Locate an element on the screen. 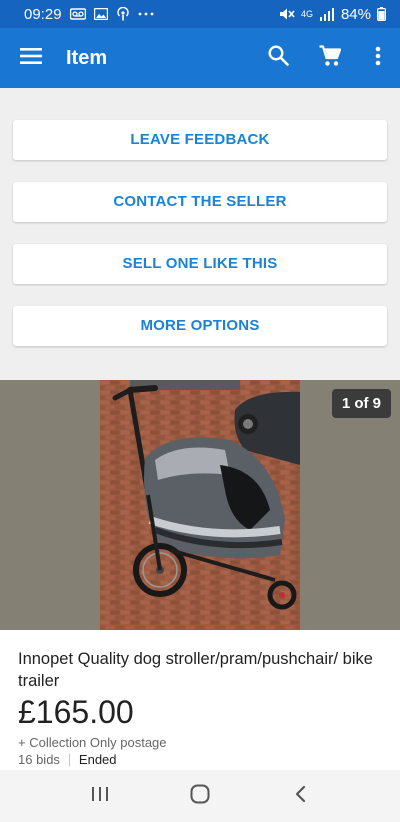 The height and width of the screenshot is (822, 400). cart-icon is located at coordinates (330, 58).